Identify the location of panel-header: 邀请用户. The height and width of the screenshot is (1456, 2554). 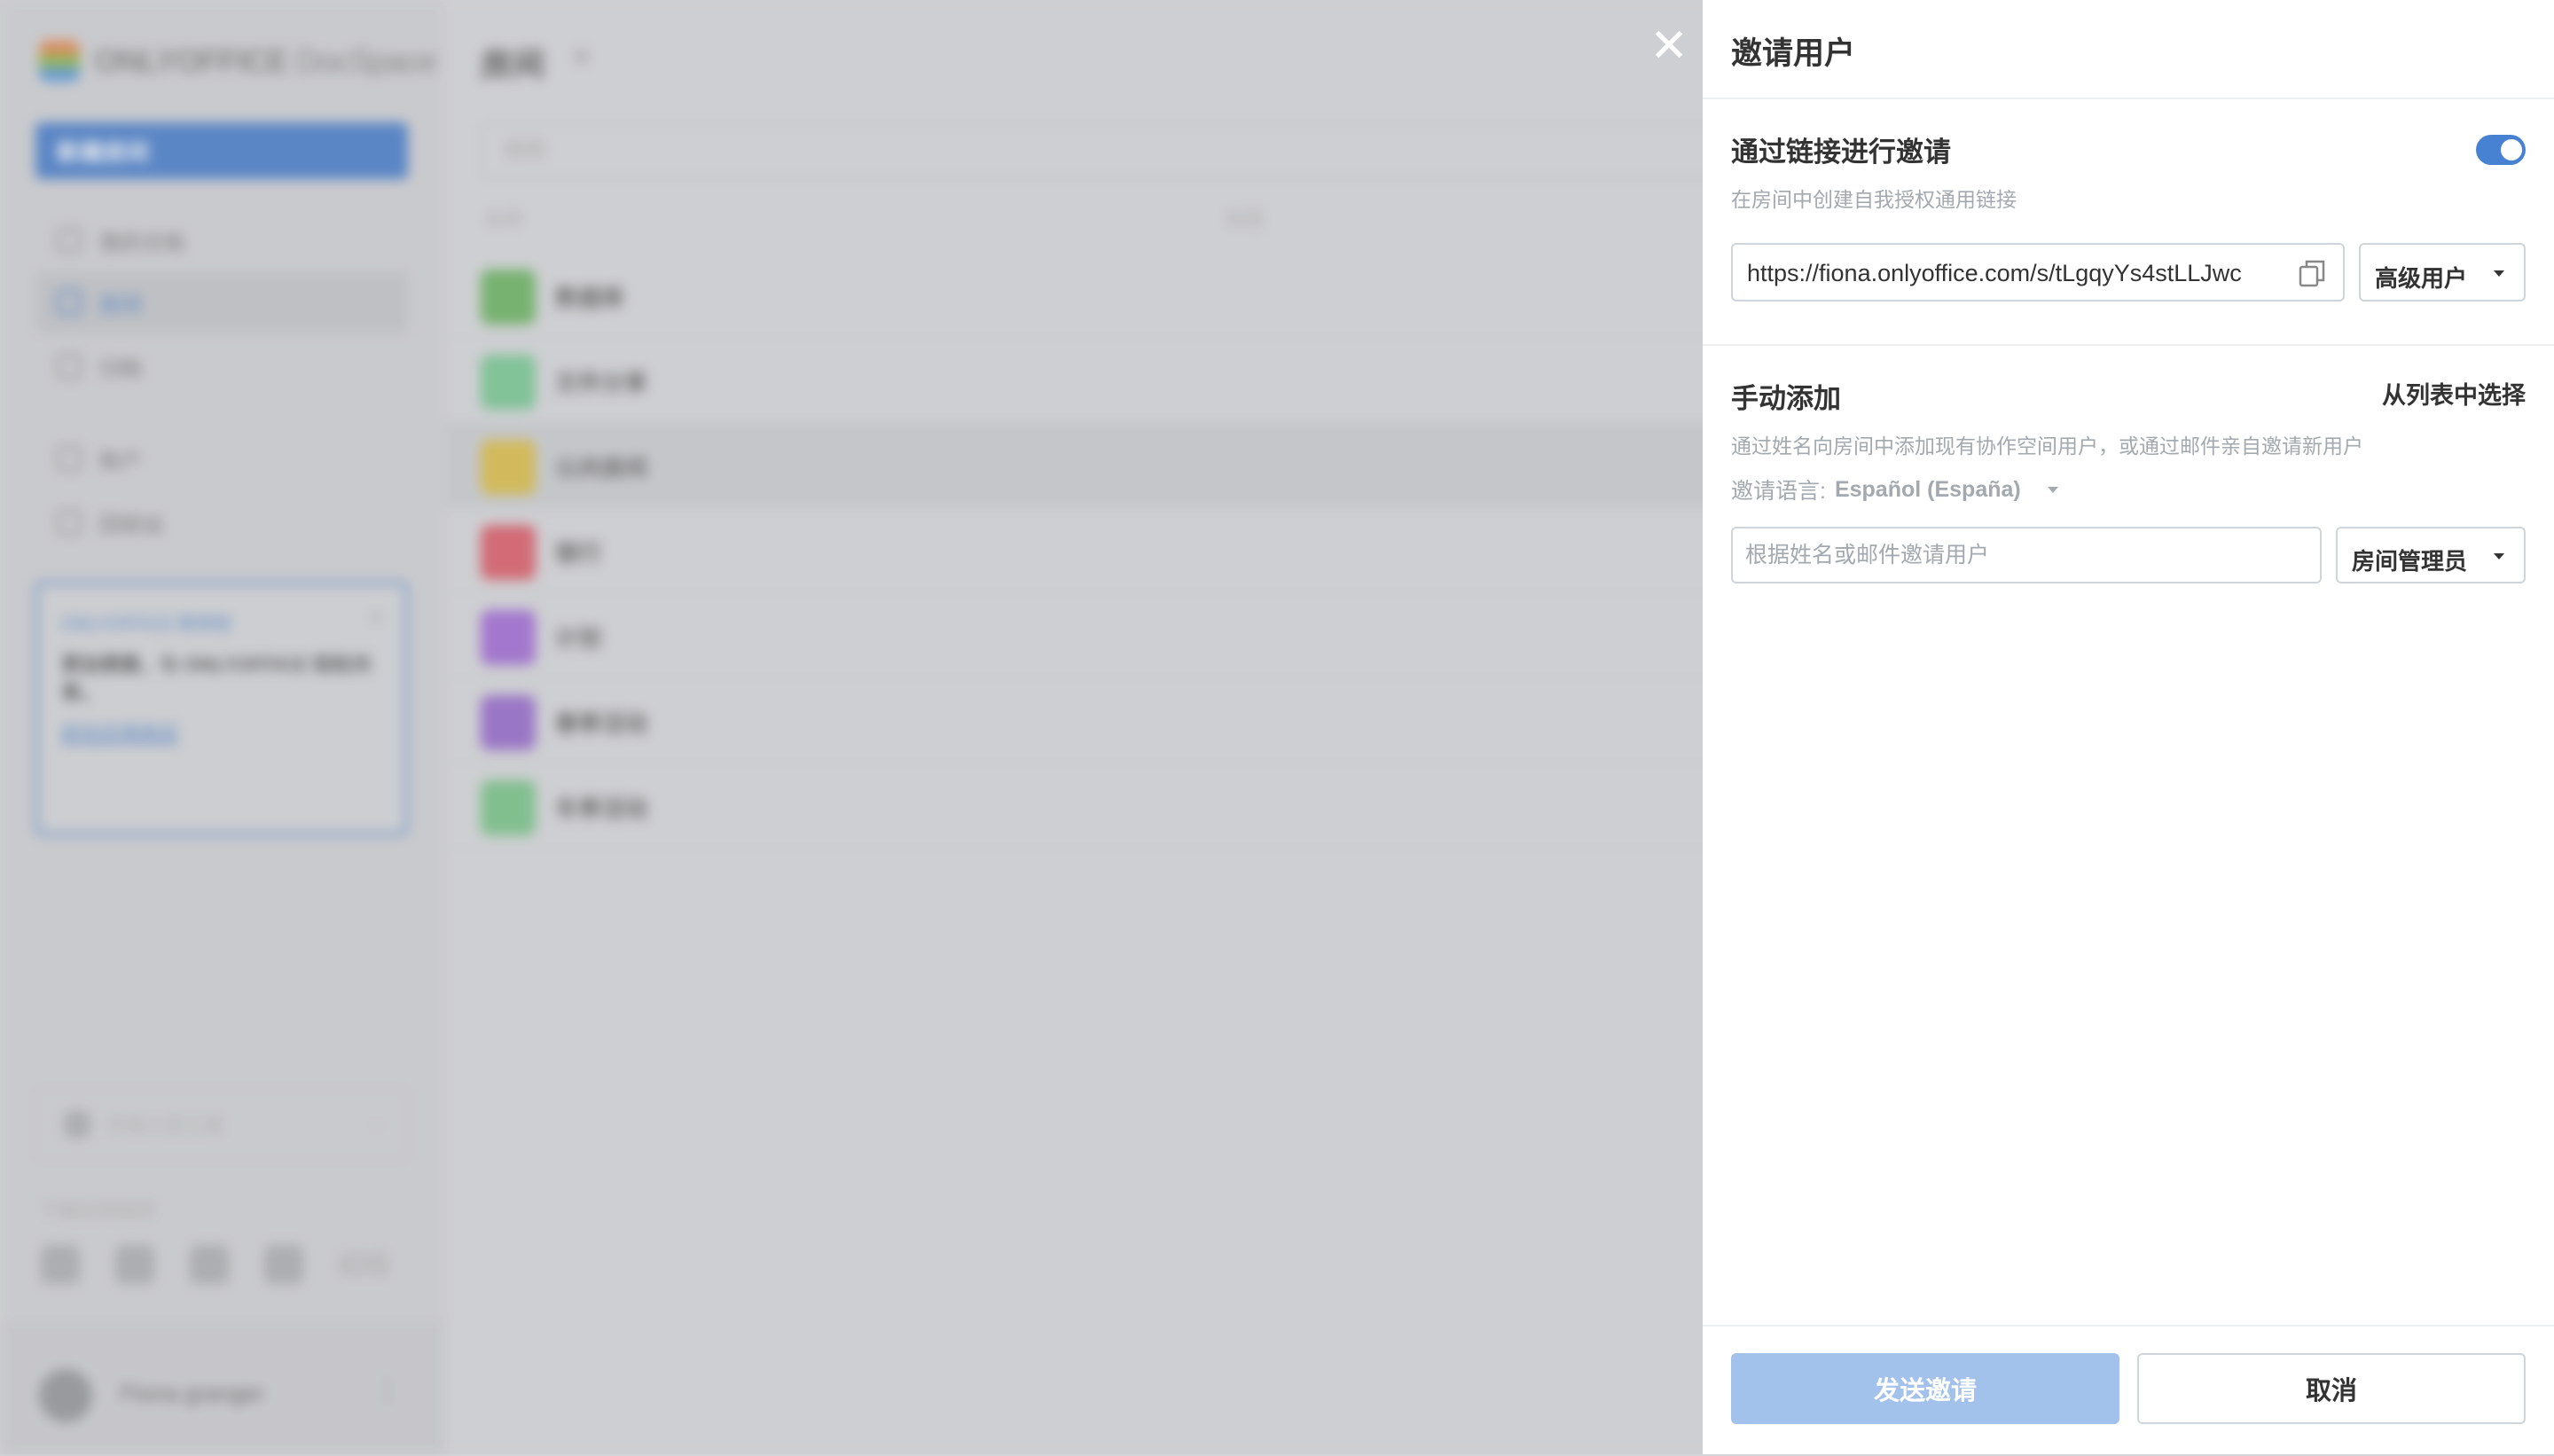
(2128, 49).